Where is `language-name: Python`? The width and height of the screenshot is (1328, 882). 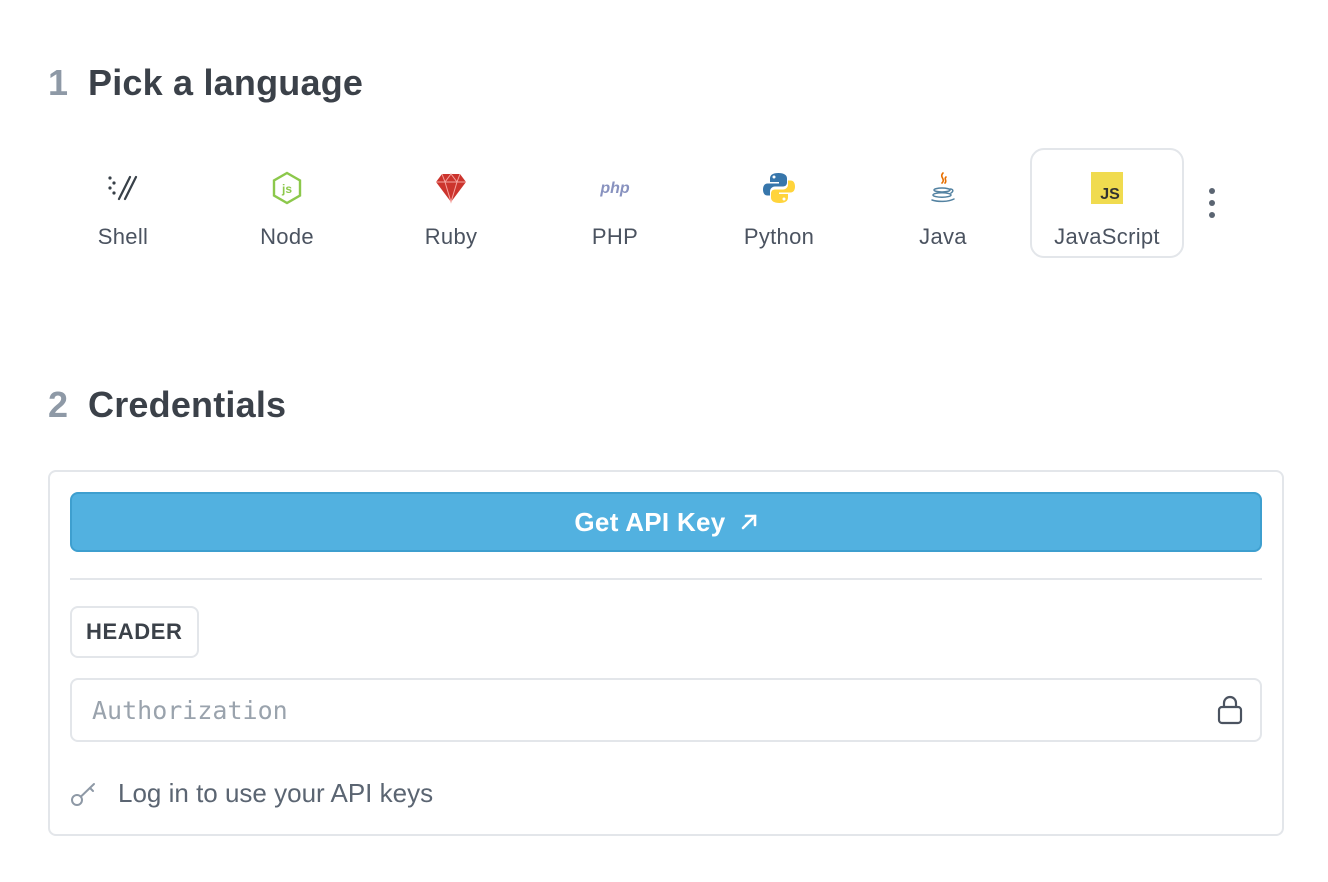 language-name: Python is located at coordinates (779, 236).